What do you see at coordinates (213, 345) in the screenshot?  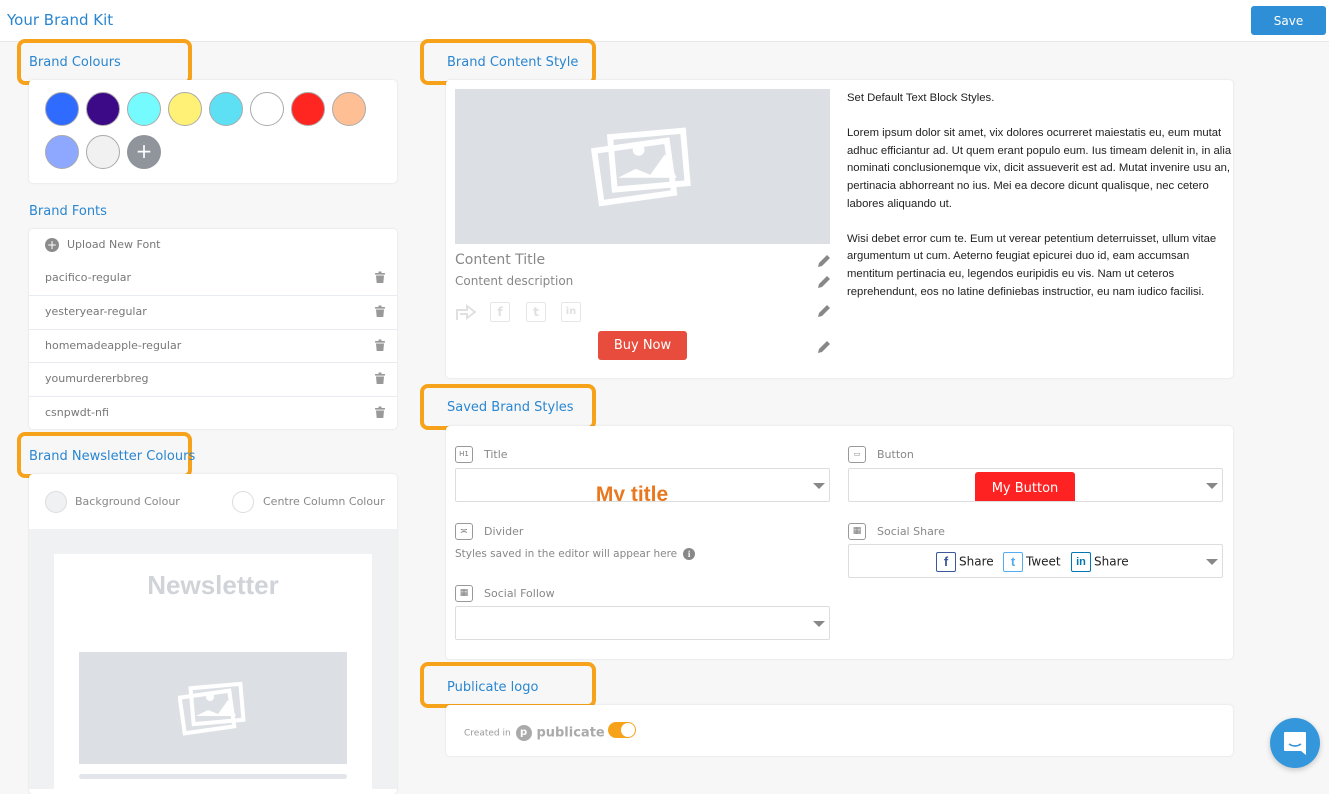 I see `font-list-item: homemadeapple-regular` at bounding box center [213, 345].